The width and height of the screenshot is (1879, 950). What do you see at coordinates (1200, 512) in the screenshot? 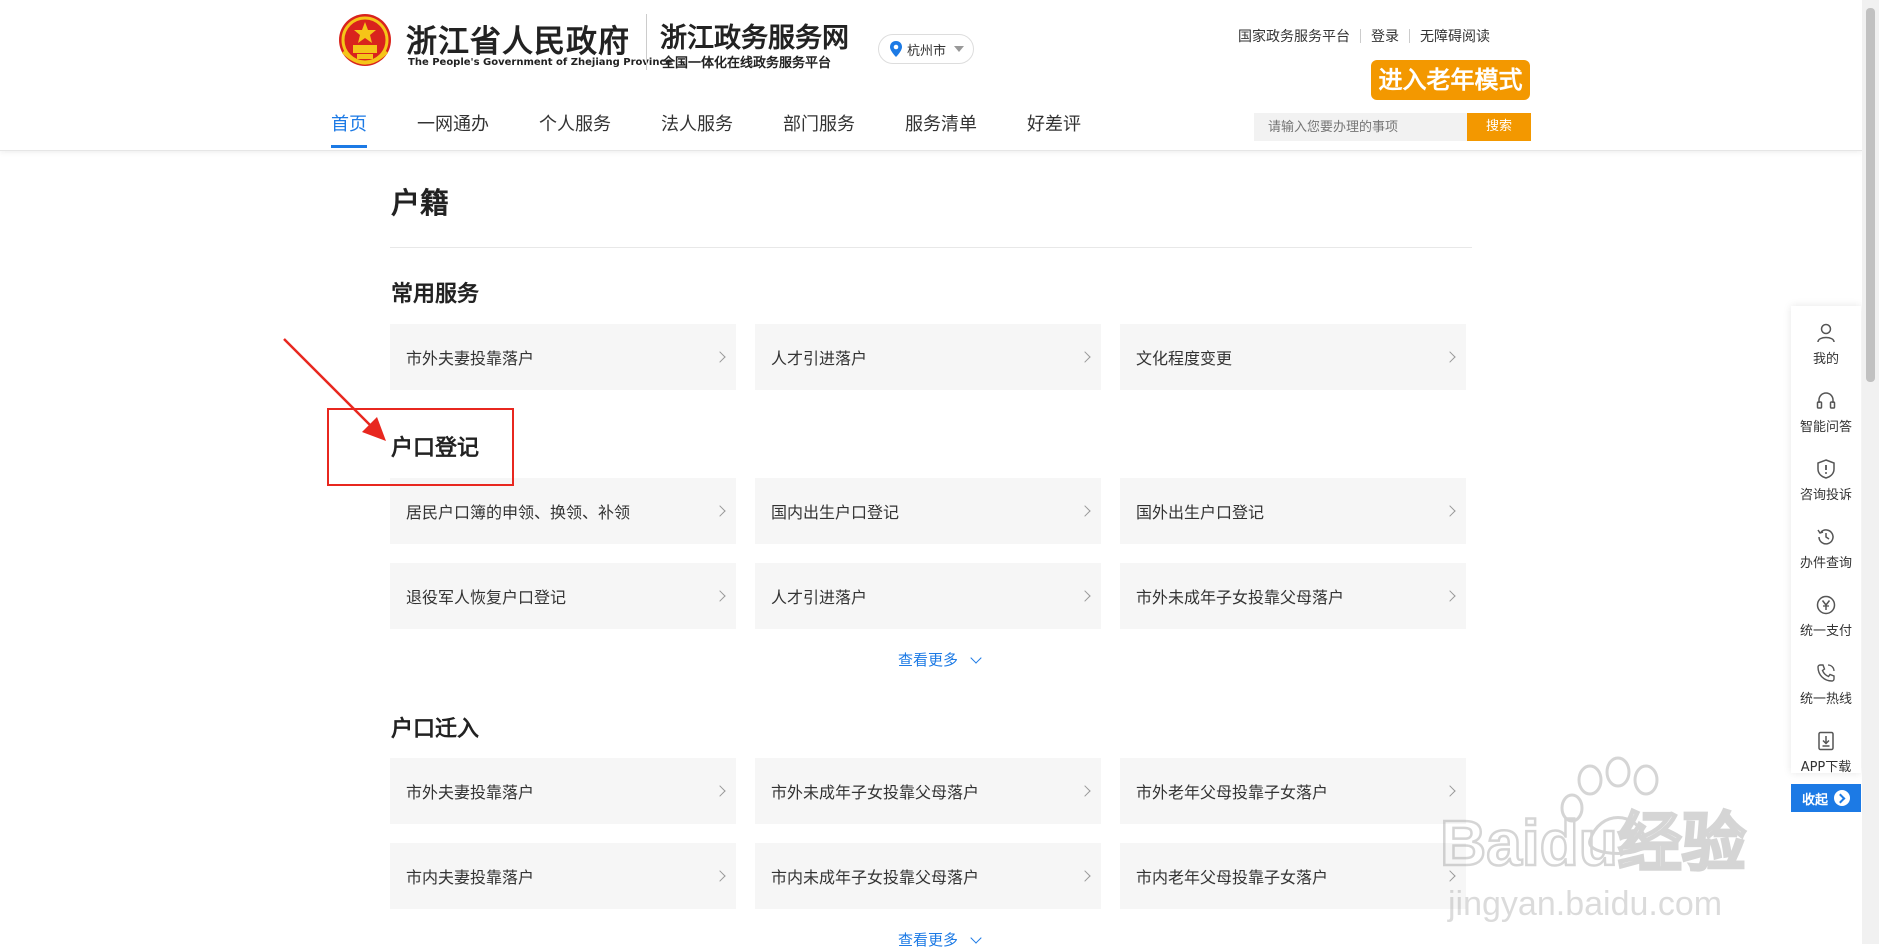
I see `service-card-label: 国外出生户口登记` at bounding box center [1200, 512].